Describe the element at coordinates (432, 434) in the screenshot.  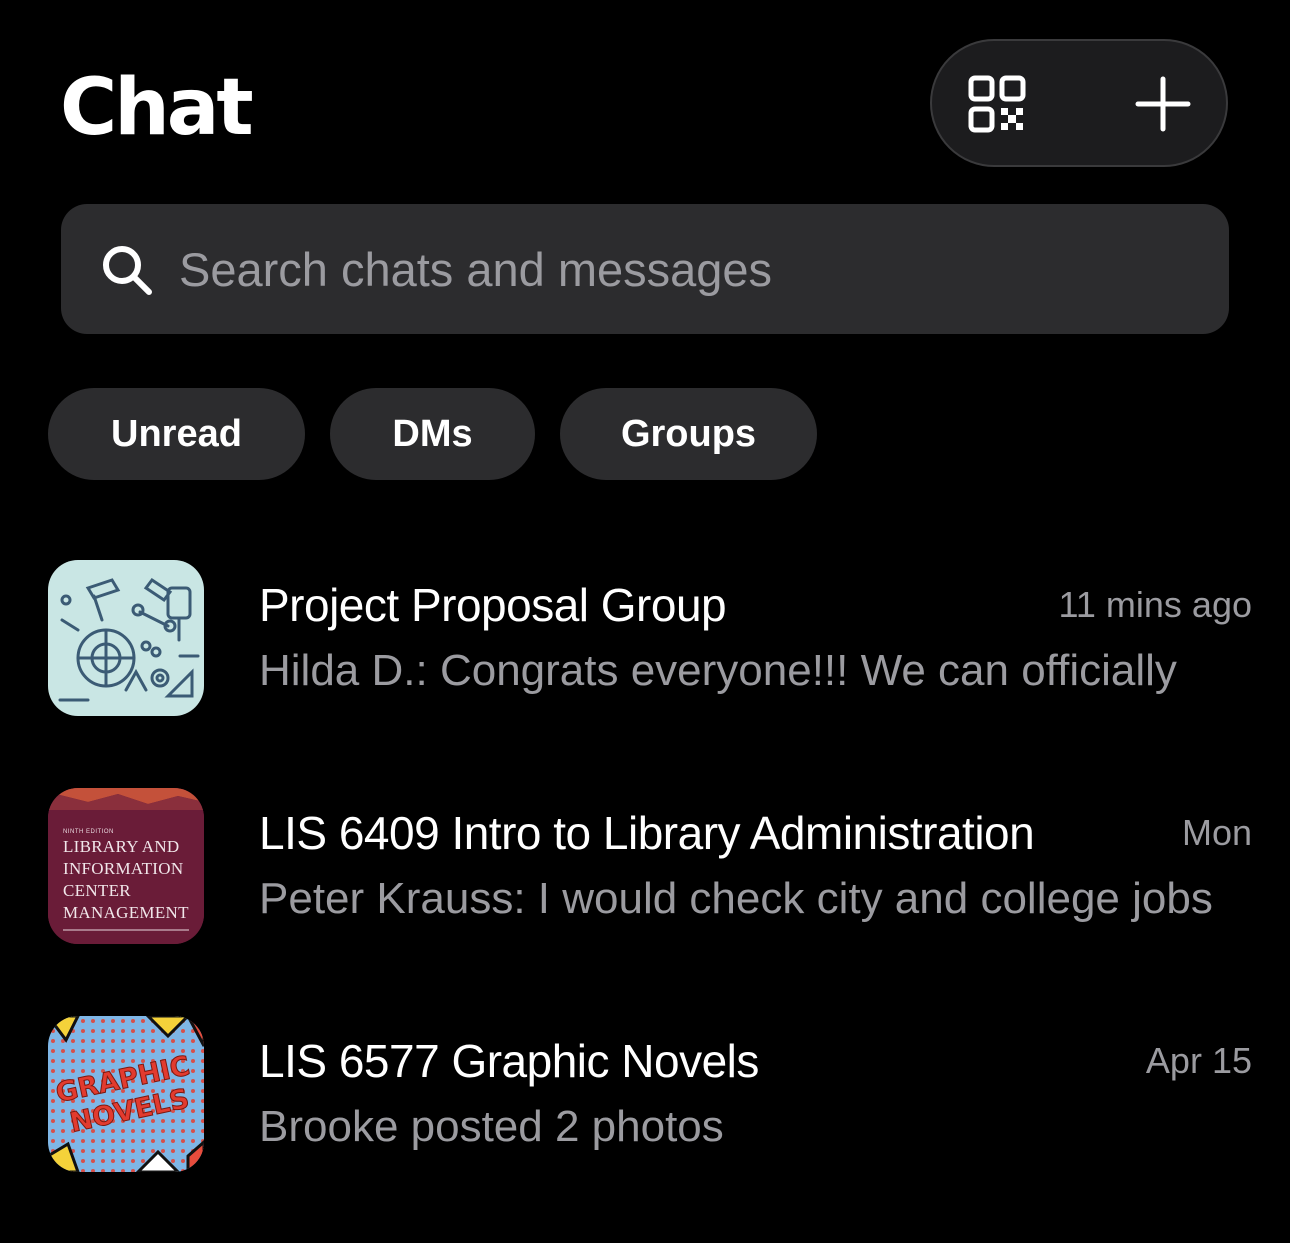
I see `filter-dms: DMs` at that location.